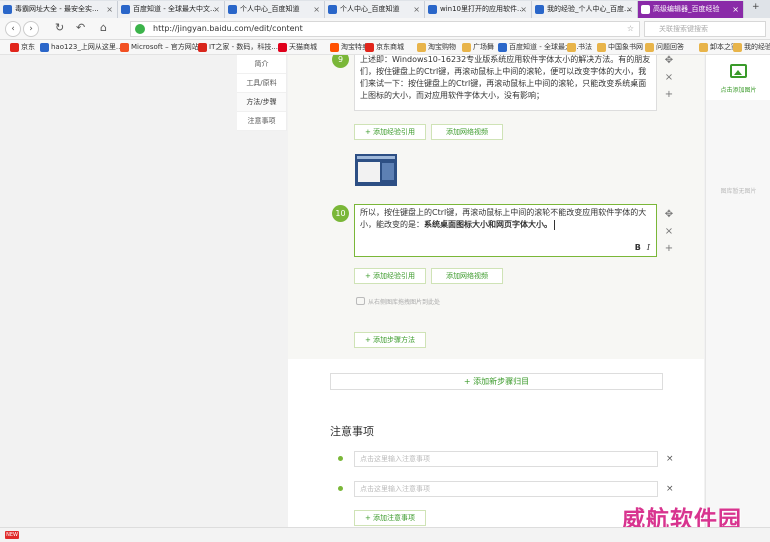 Image resolution: width=770 pixels, height=542 pixels. What do you see at coordinates (13, 29) in the screenshot?
I see `back-button: ‹` at bounding box center [13, 29].